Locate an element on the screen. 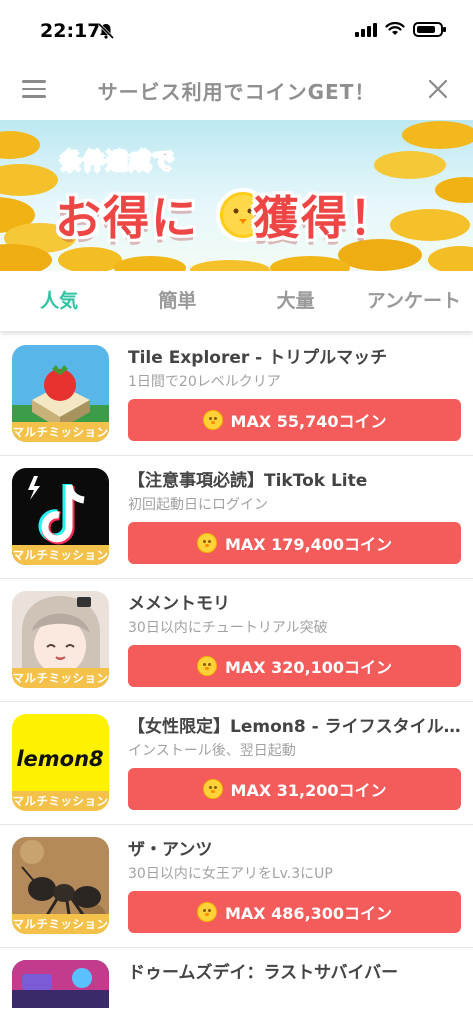 Image resolution: width=473 pixels, height=1024 pixels. tab-large: 大量 is located at coordinates (296, 301).